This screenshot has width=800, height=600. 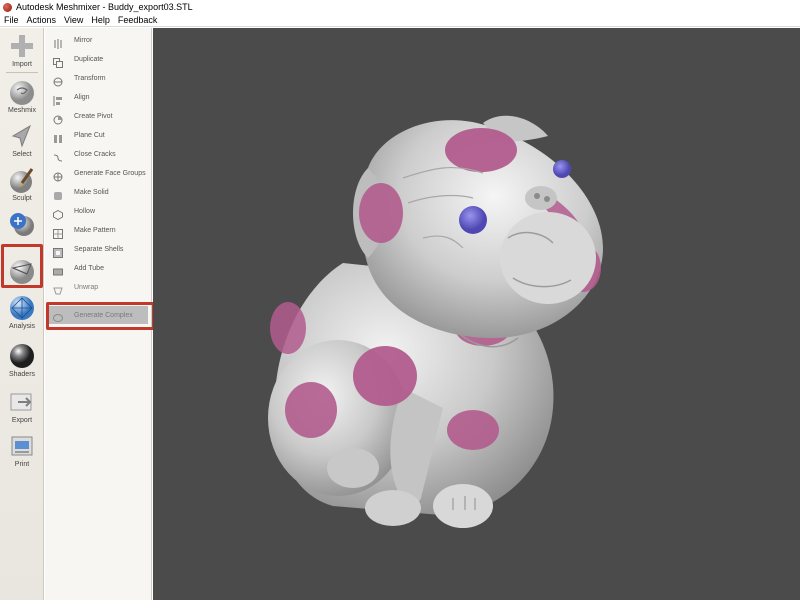 I want to click on tube-icon, so click(x=58, y=269).